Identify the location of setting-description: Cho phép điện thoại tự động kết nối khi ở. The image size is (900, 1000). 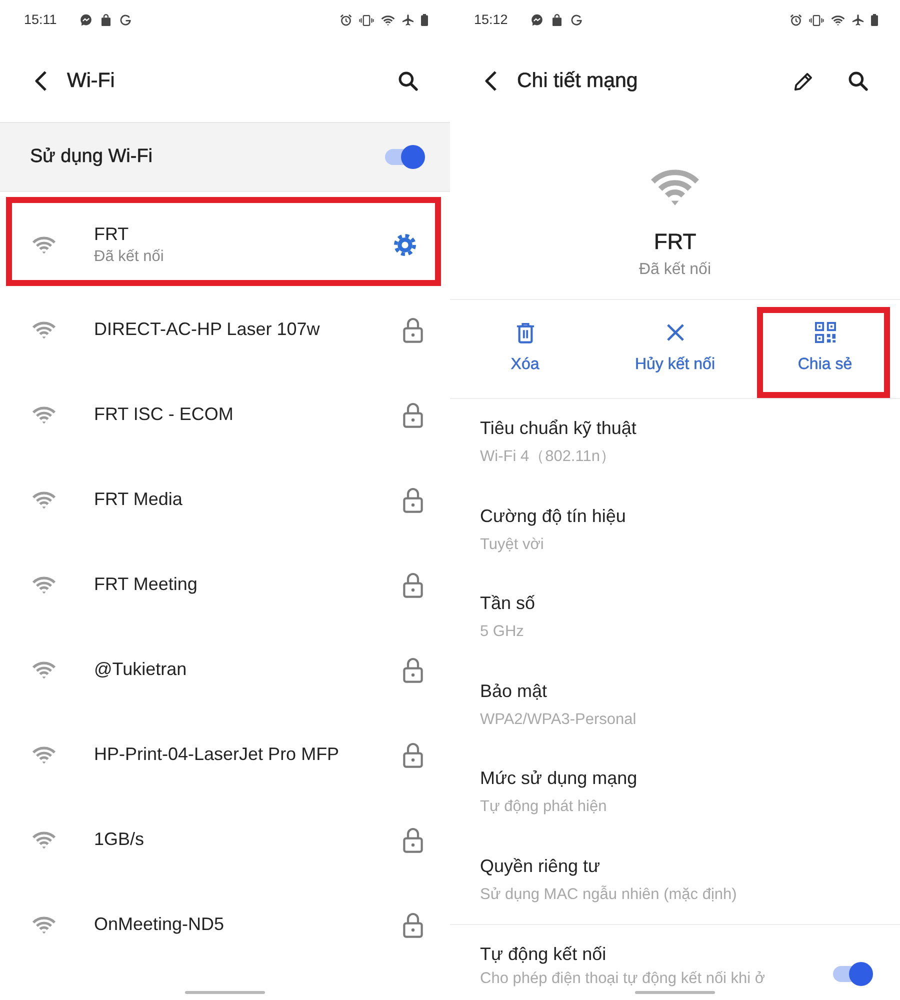
(623, 979).